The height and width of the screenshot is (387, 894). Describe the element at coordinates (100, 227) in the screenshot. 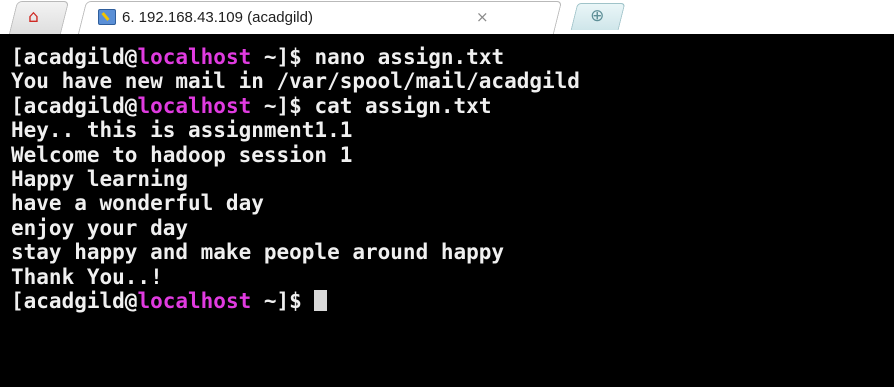

I see `output-line: enjoy your day` at that location.